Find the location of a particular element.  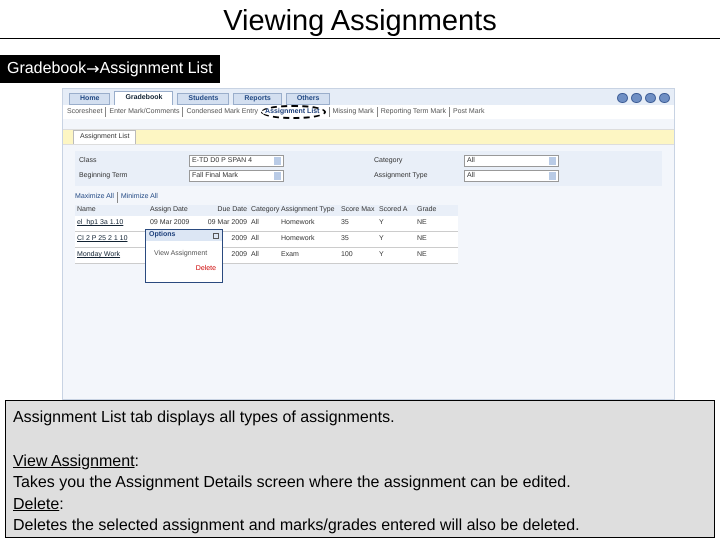

term-description: Deletes the selected assignment and marks/grades entered will also be deleted. is located at coordinates (297, 526).